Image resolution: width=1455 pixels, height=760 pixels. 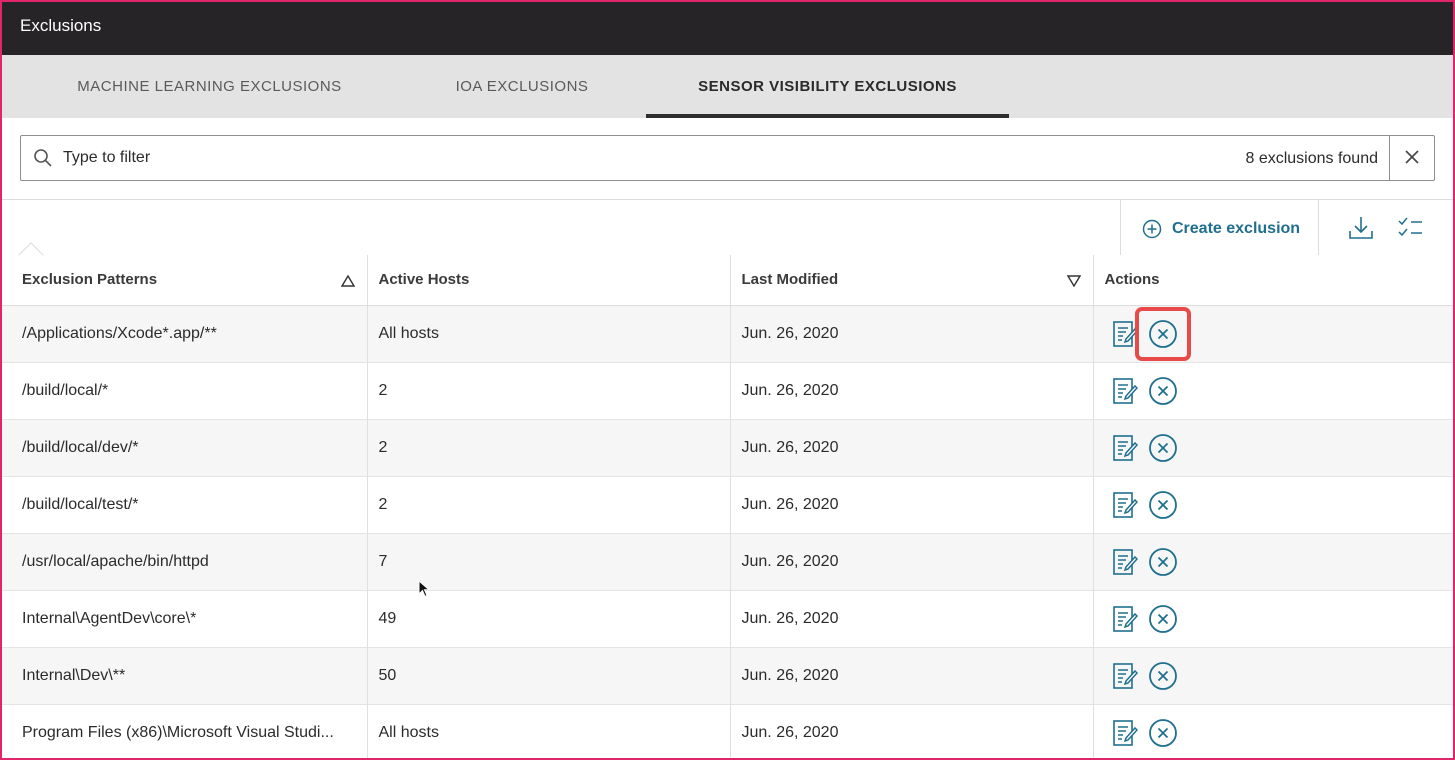 I want to click on column-header-last-modified: Last Modified, so click(x=912, y=280).